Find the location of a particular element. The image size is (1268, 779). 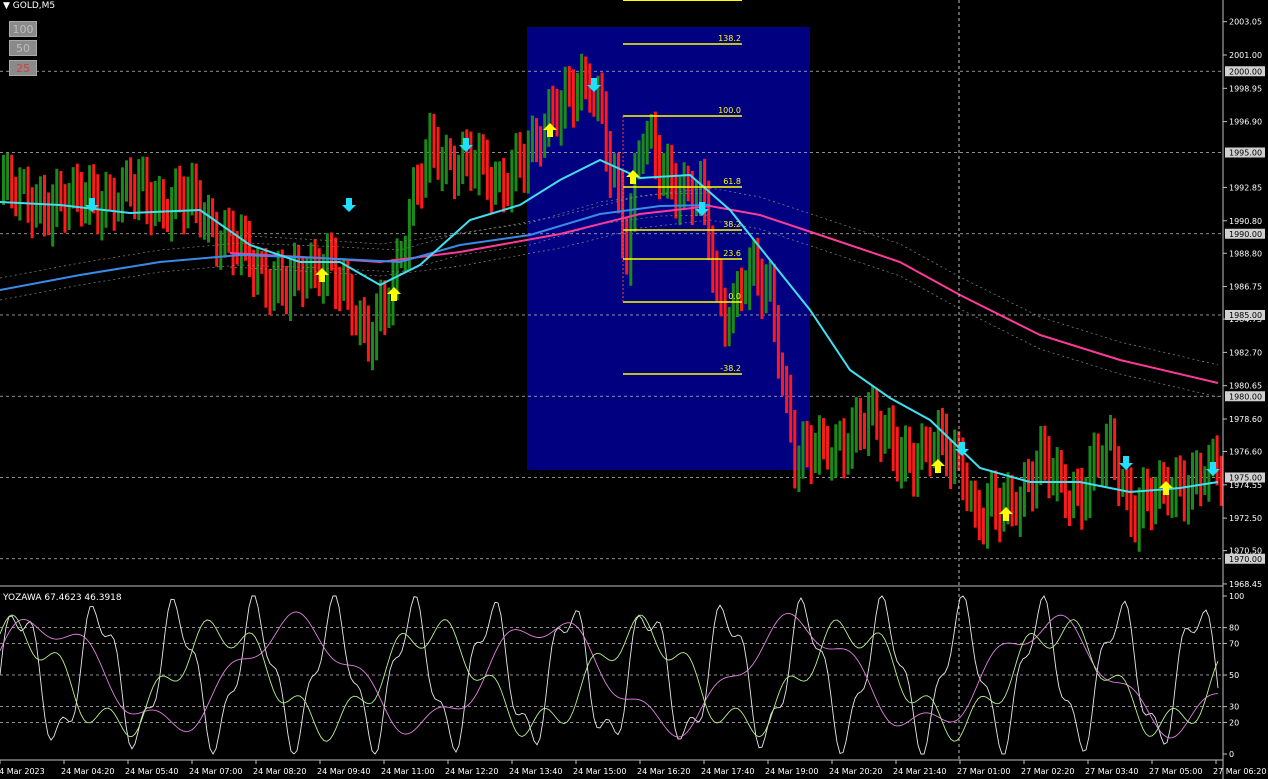

time-tick-label: 24 Mar 20:20 is located at coordinates (855, 771).